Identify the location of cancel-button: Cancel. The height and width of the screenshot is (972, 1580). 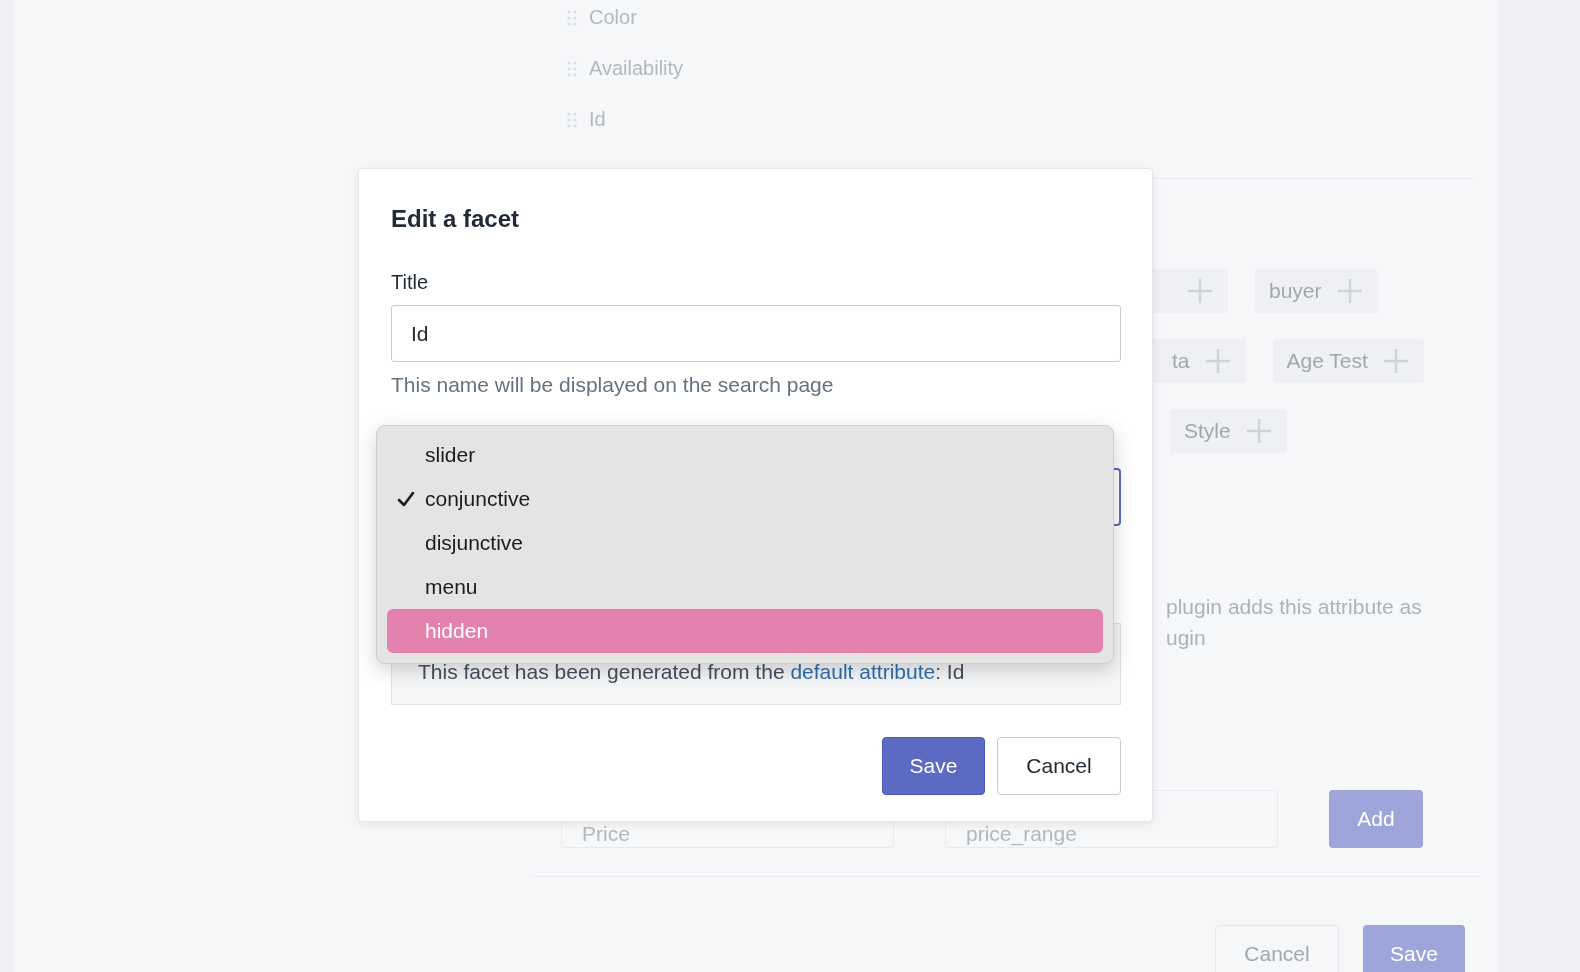
(1059, 766).